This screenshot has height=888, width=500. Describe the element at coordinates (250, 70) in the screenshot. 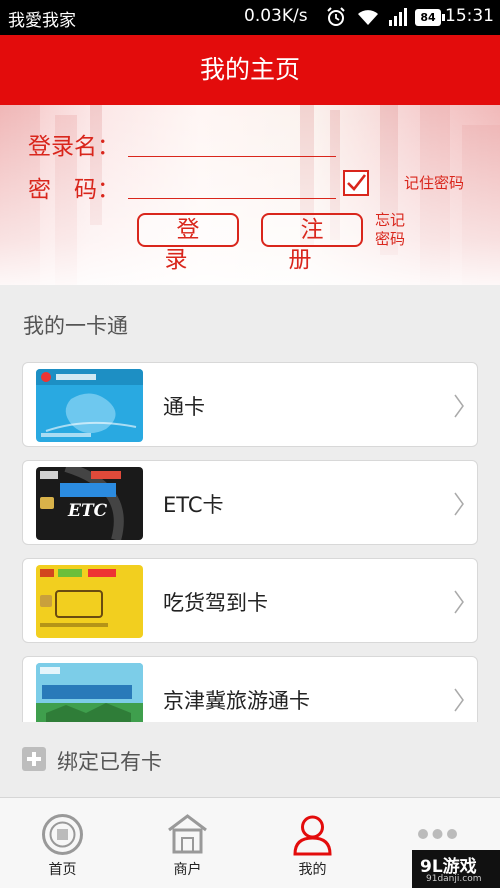

I see `page-title: 我的主页` at that location.